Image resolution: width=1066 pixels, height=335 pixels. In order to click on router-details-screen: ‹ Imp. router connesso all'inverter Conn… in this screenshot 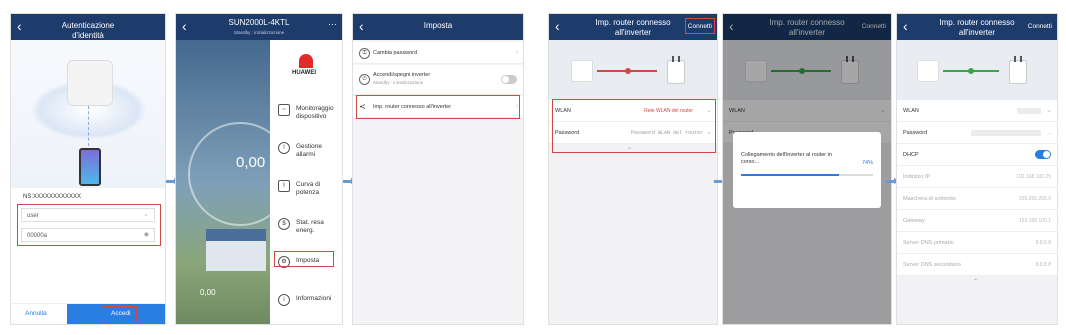, I will do `click(977, 169)`.